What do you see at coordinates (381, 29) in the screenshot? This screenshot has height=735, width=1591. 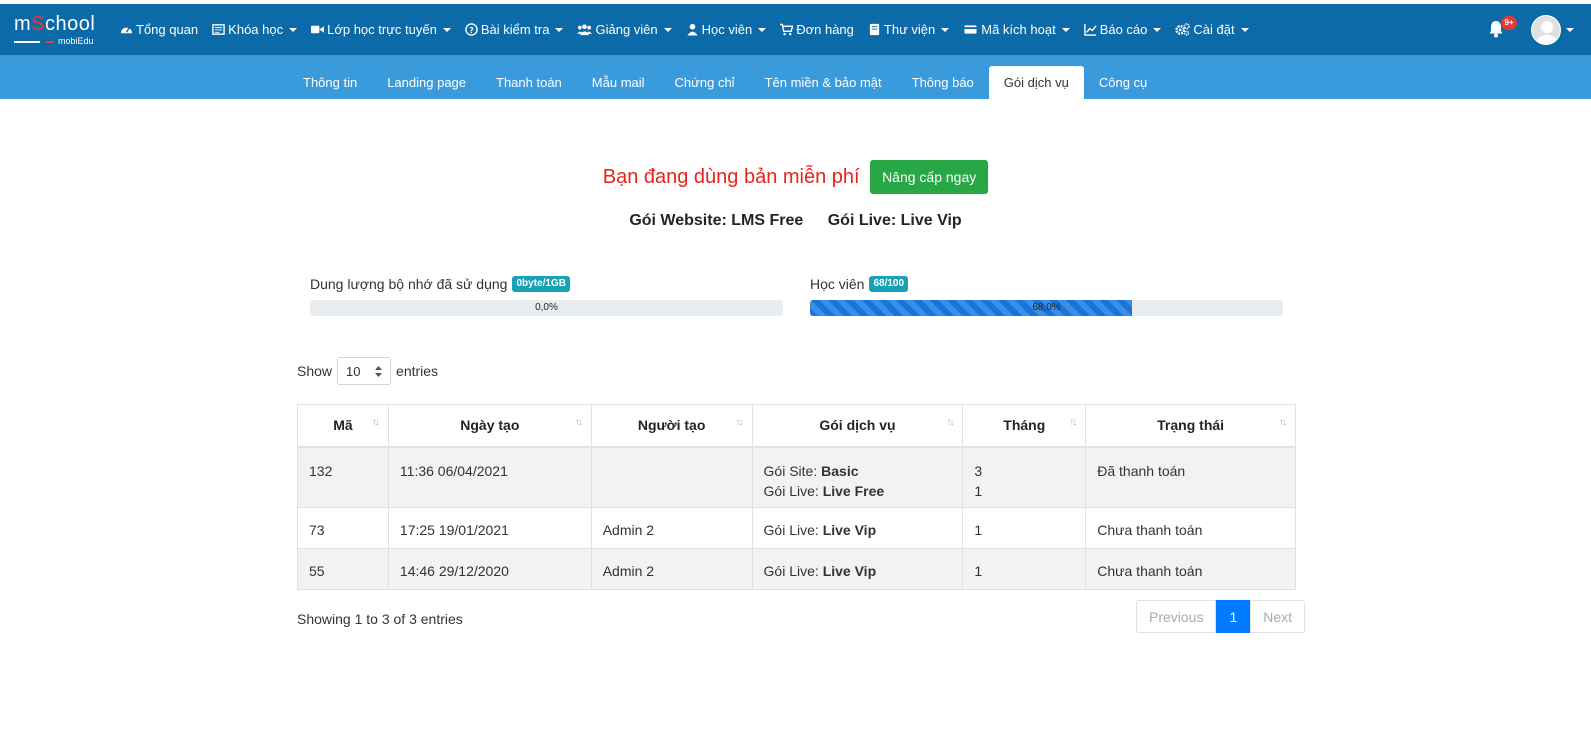 I see `nav-item-lop-hoc-truc-tuyen: Lớp học trực tuyến` at bounding box center [381, 29].